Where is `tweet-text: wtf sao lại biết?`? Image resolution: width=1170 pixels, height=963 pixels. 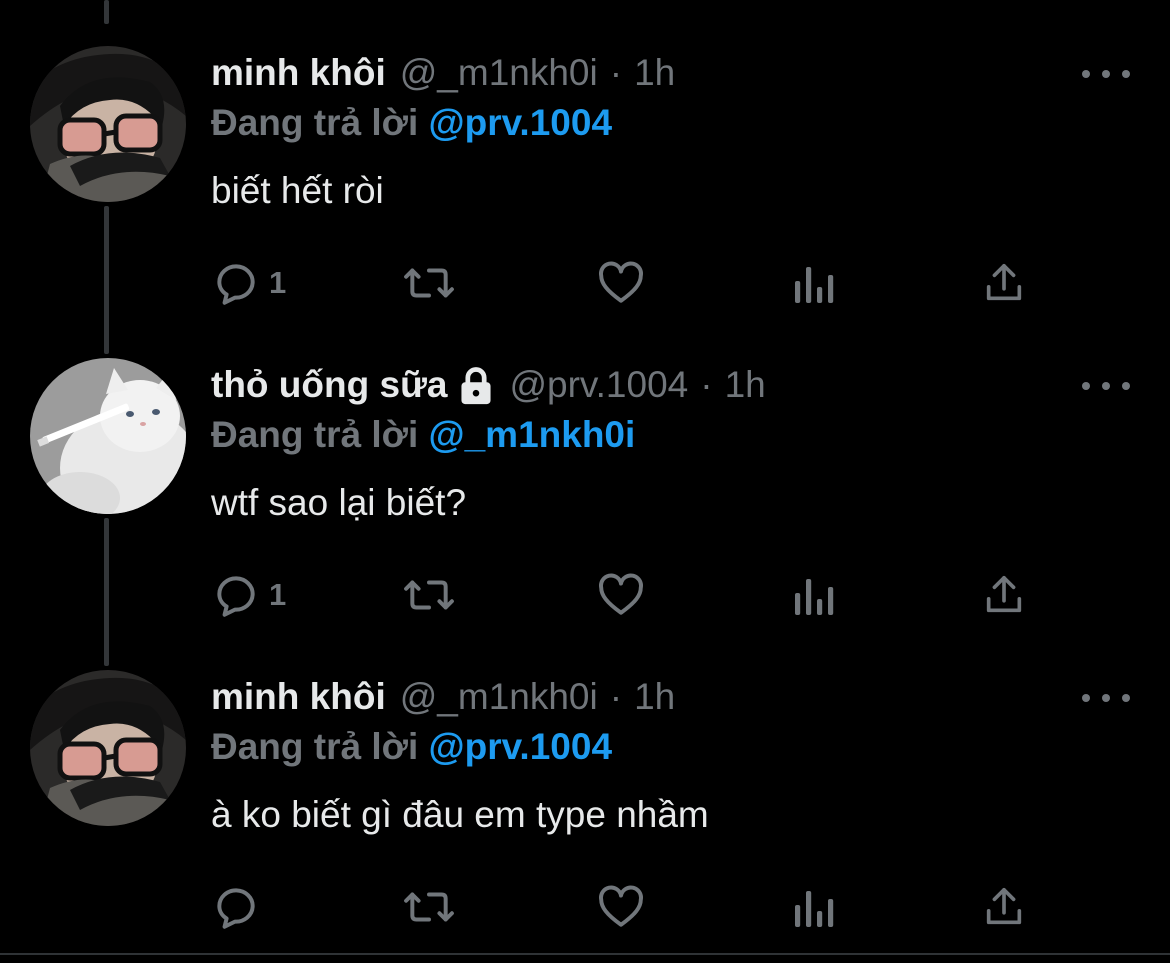
tweet-text: wtf sao lại biết? is located at coordinates (339, 502).